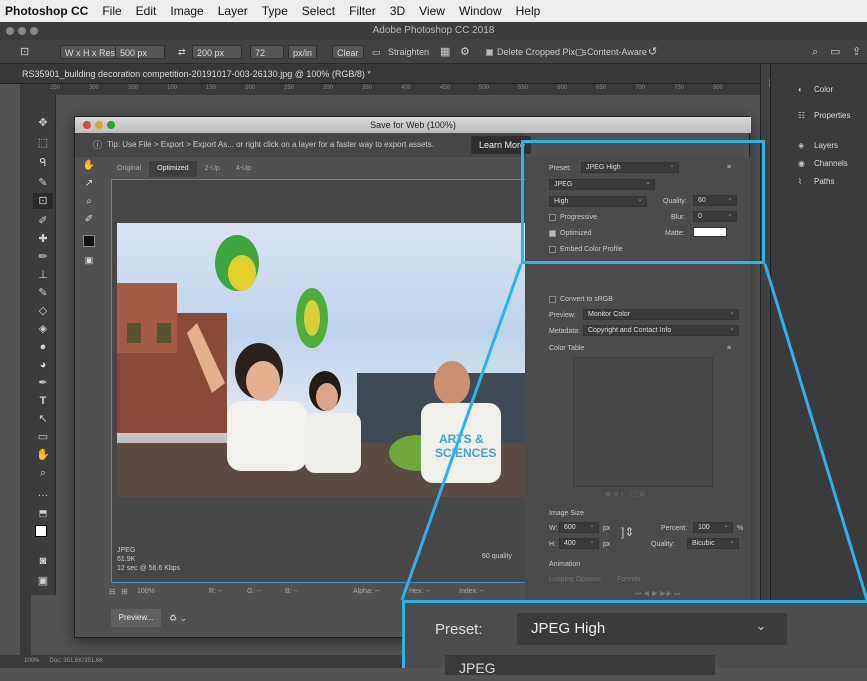 This screenshot has height=681, width=867. Describe the element at coordinates (43, 437) in the screenshot. I see `rectangle-tool-icon: ▭` at that location.